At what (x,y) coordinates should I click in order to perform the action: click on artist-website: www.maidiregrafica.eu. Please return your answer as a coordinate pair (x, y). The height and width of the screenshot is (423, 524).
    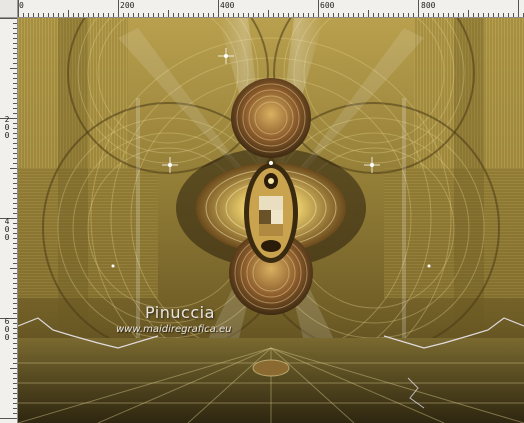
    Looking at the image, I should click on (174, 329).